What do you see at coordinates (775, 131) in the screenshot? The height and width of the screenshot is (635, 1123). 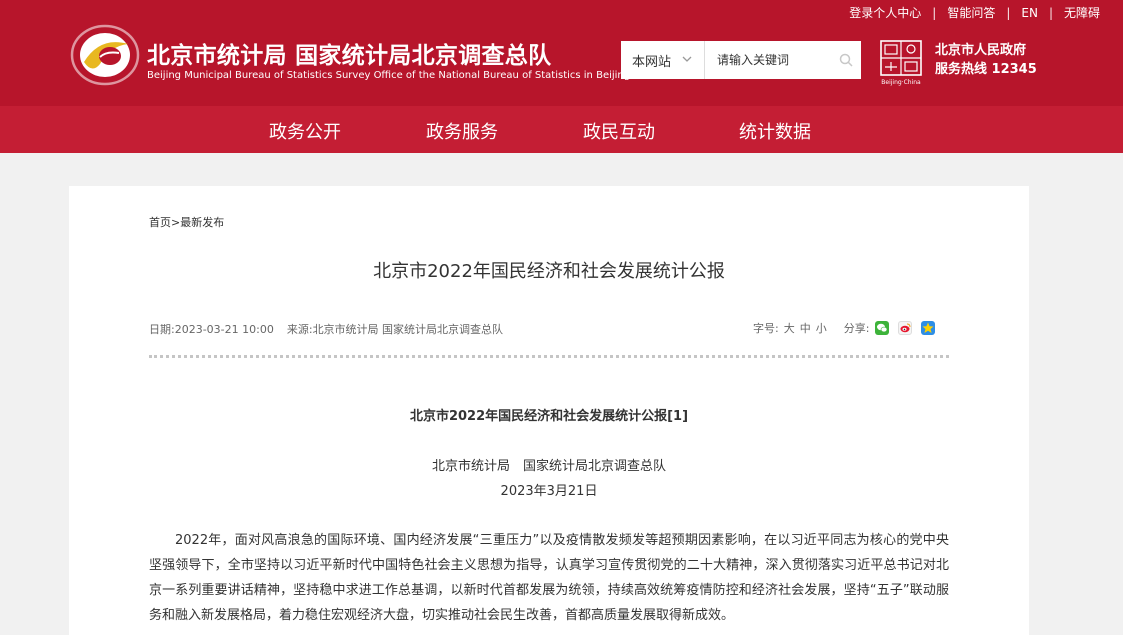 I see `nav-item-statistics: 统计数据` at bounding box center [775, 131].